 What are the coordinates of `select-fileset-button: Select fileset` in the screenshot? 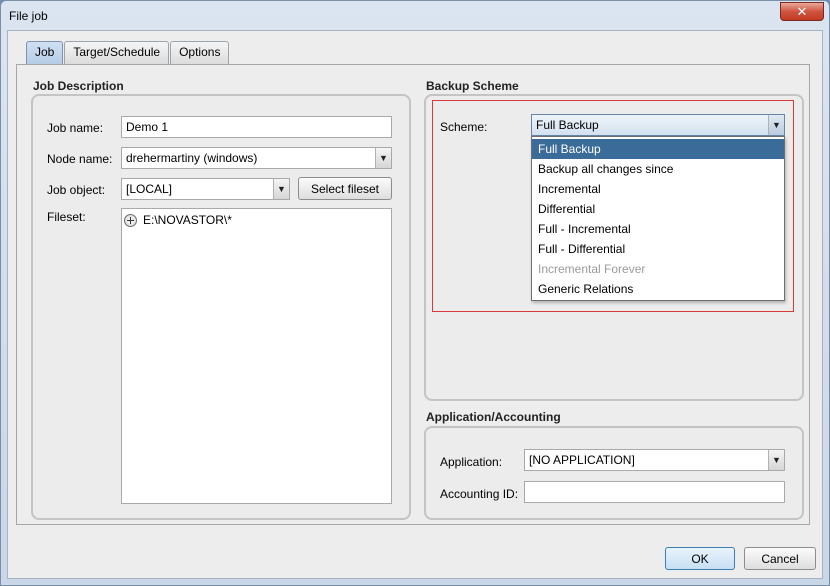 It's located at (345, 188).